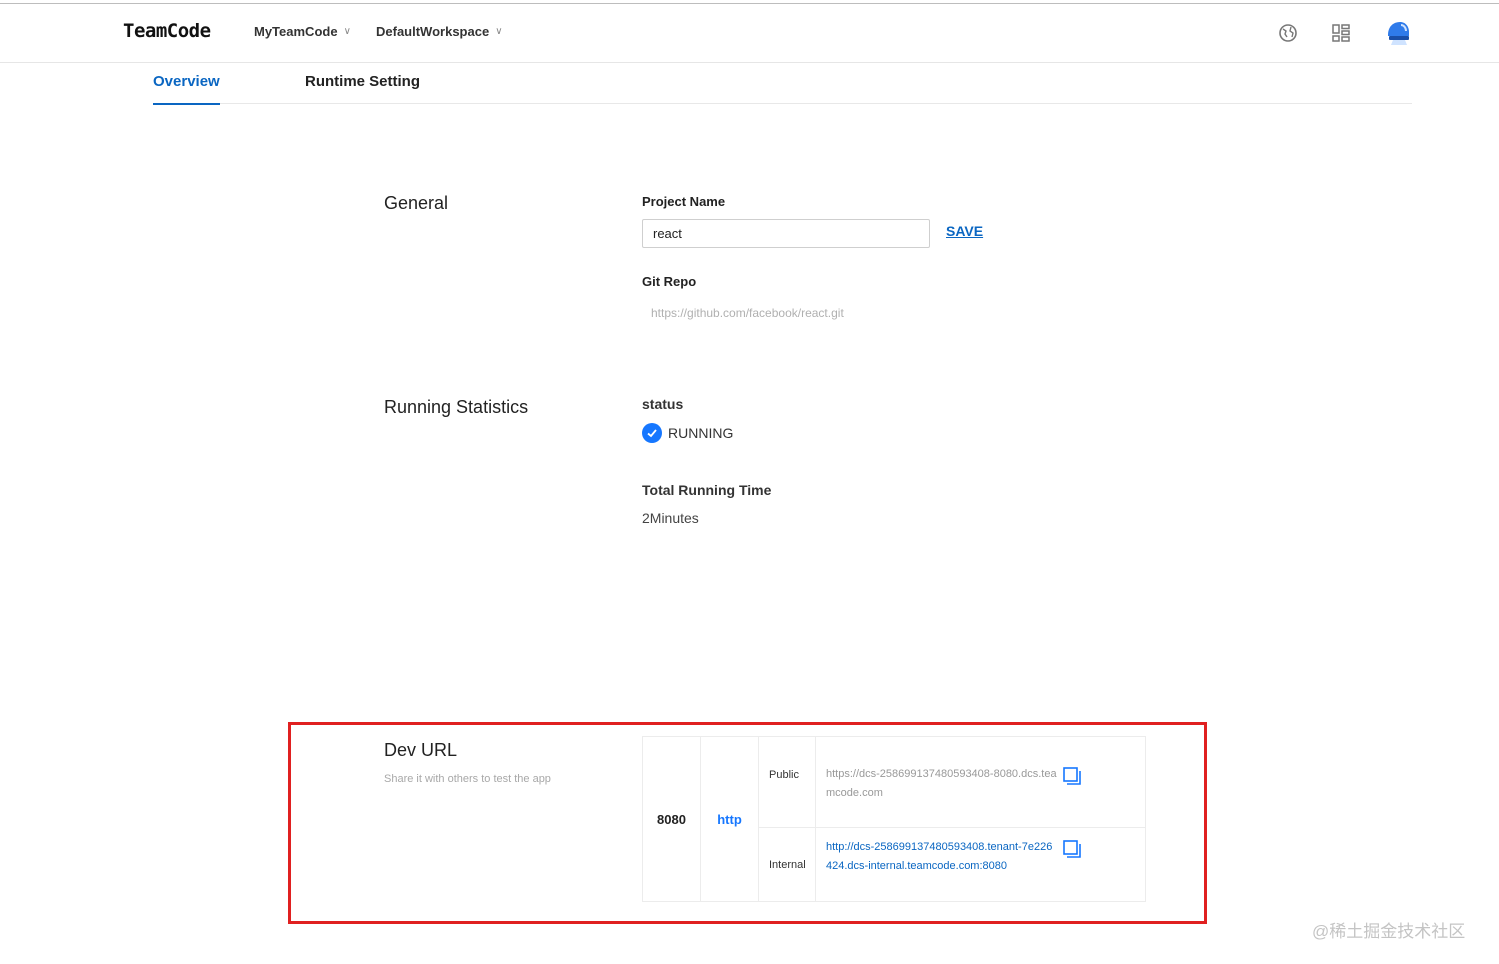  Describe the element at coordinates (467, 779) in the screenshot. I see `dev-url-subtitle: Share it with others to test the app` at that location.